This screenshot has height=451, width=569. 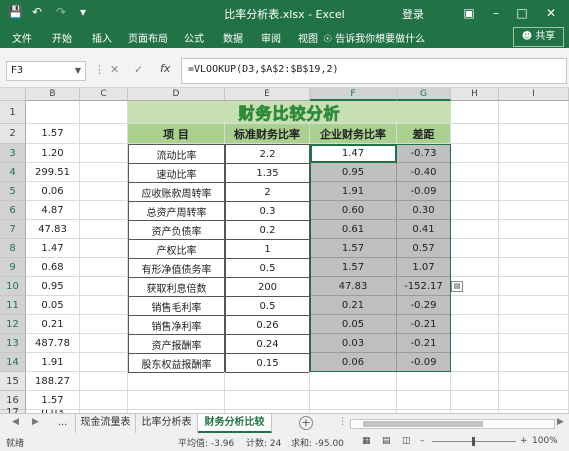 What do you see at coordinates (167, 423) in the screenshot?
I see `sheet-tab-ratio-analysis: 比率分析表` at bounding box center [167, 423].